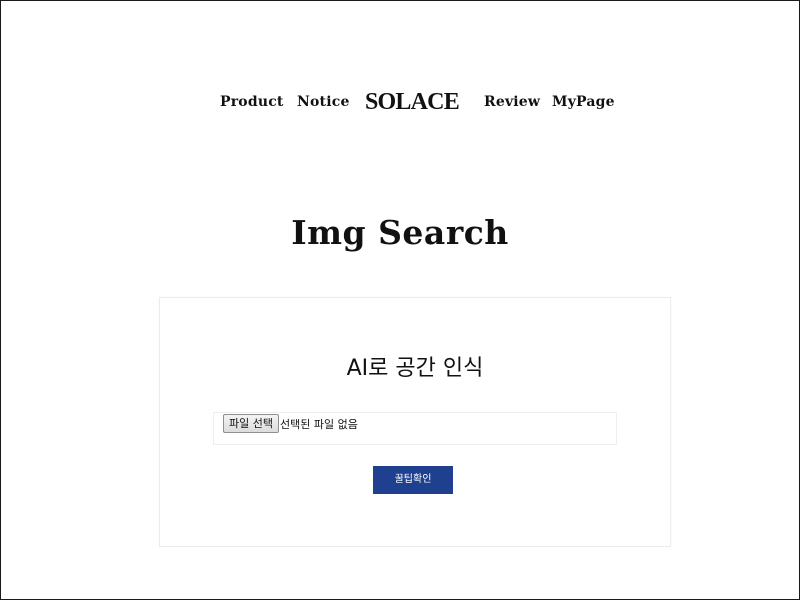 The height and width of the screenshot is (600, 800). What do you see at coordinates (400, 232) in the screenshot?
I see `page-title: Img Search` at bounding box center [400, 232].